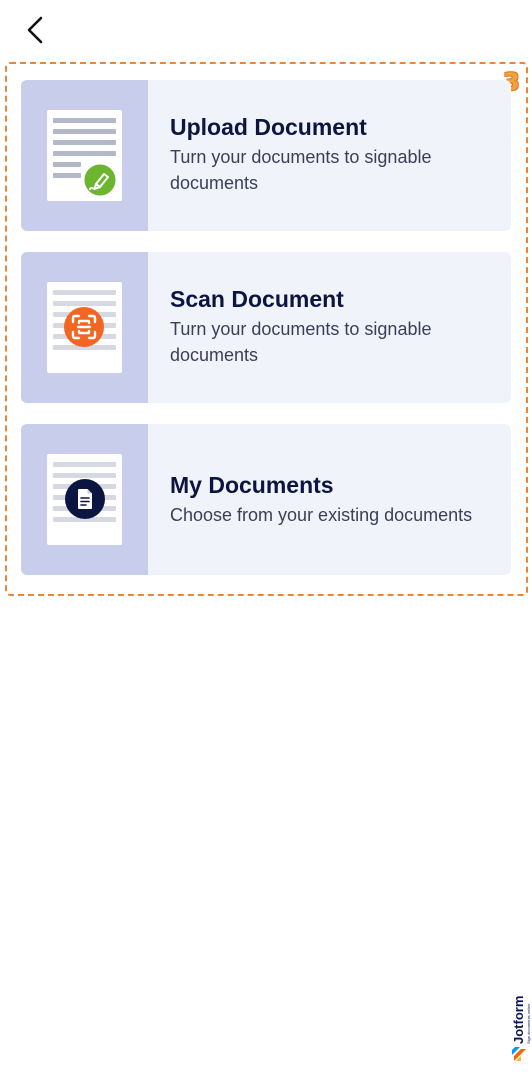 The image size is (532, 1081). I want to click on back-button, so click(35, 30).